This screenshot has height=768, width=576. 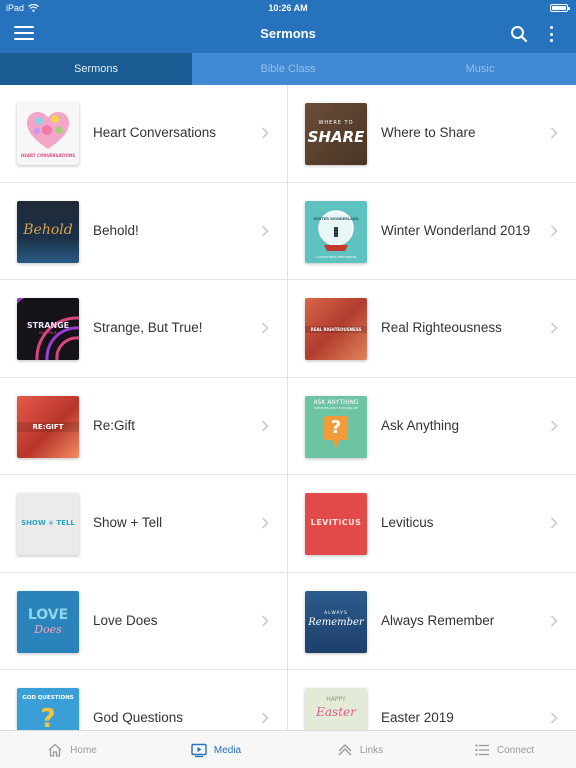 What do you see at coordinates (371, 750) in the screenshot?
I see `tab-label: Links` at bounding box center [371, 750].